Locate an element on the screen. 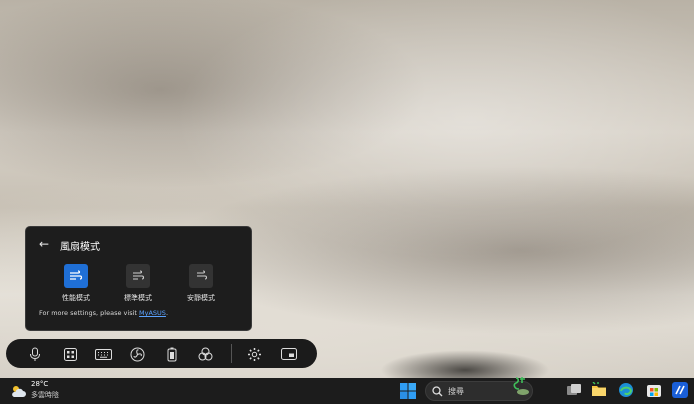 The width and height of the screenshot is (694, 404). fan-icon is located at coordinates (137, 354).